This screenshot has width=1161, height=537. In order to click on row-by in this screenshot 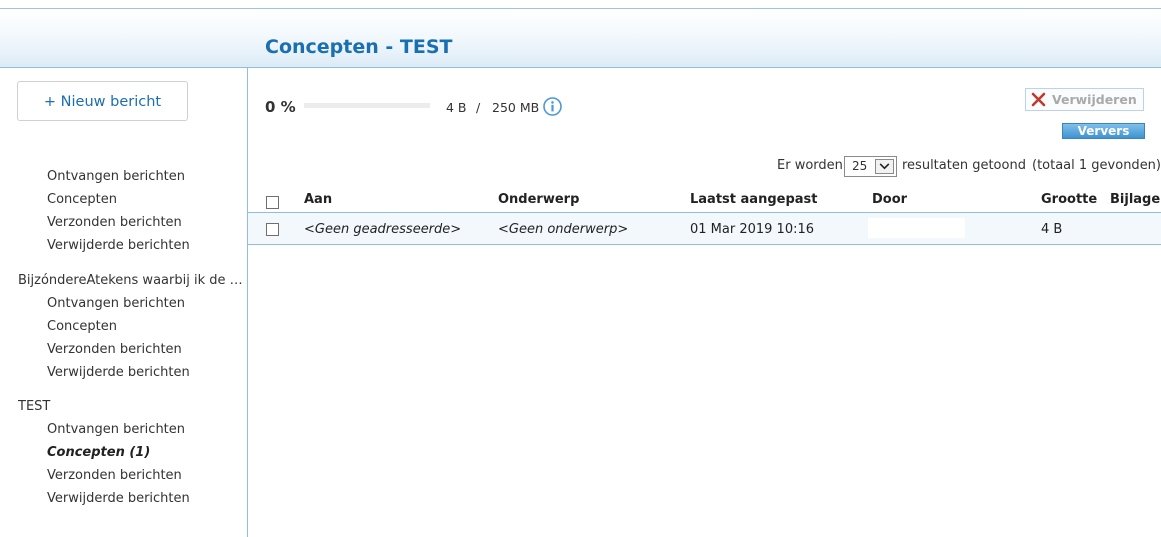, I will do `click(916, 228)`.